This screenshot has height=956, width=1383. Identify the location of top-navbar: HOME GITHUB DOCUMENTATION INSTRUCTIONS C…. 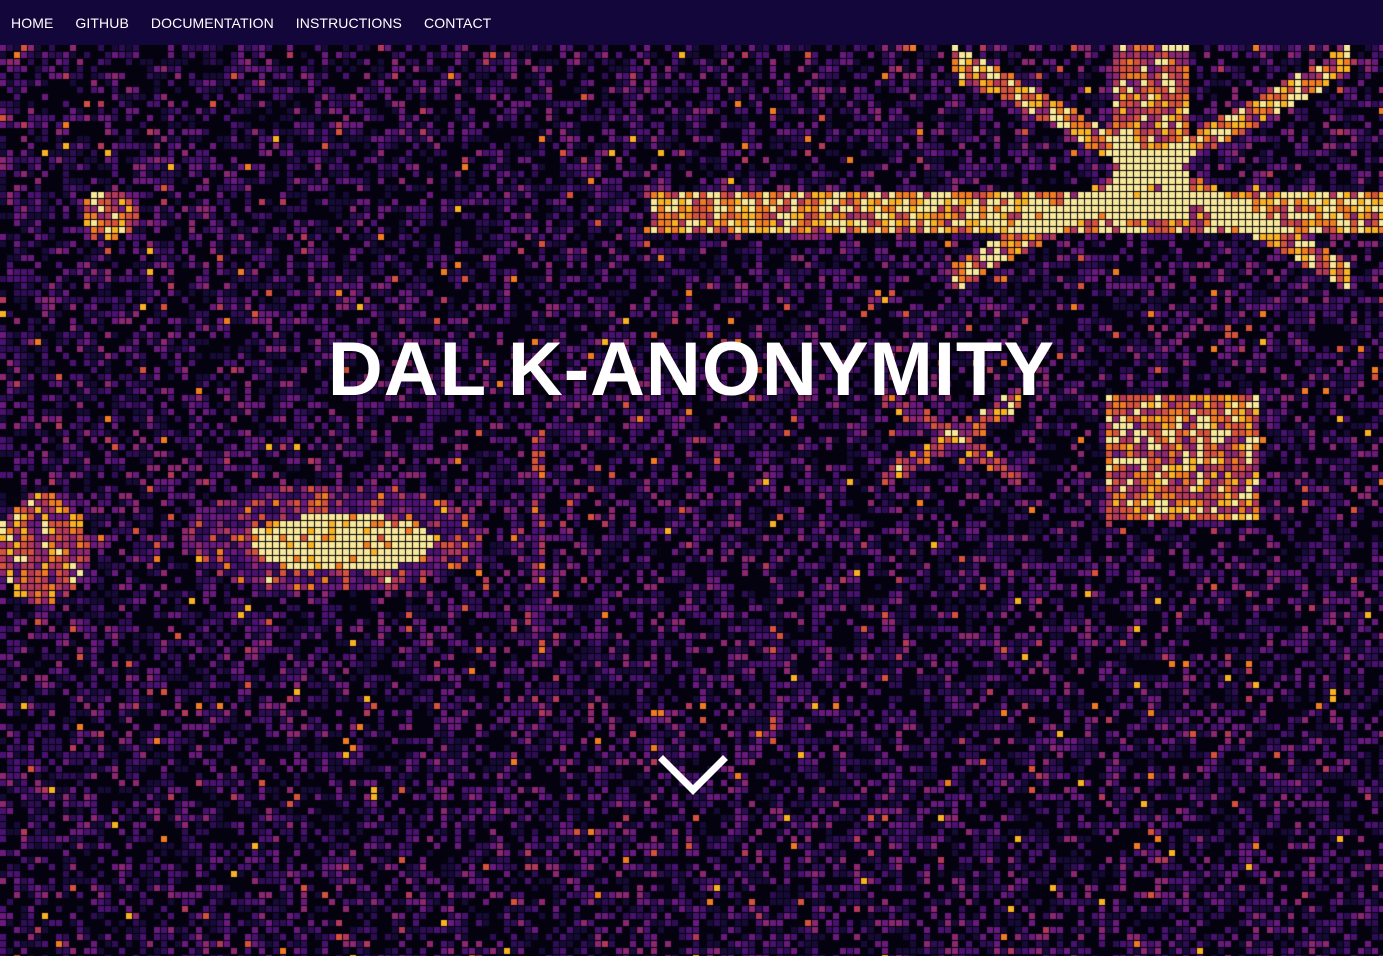
(691, 22).